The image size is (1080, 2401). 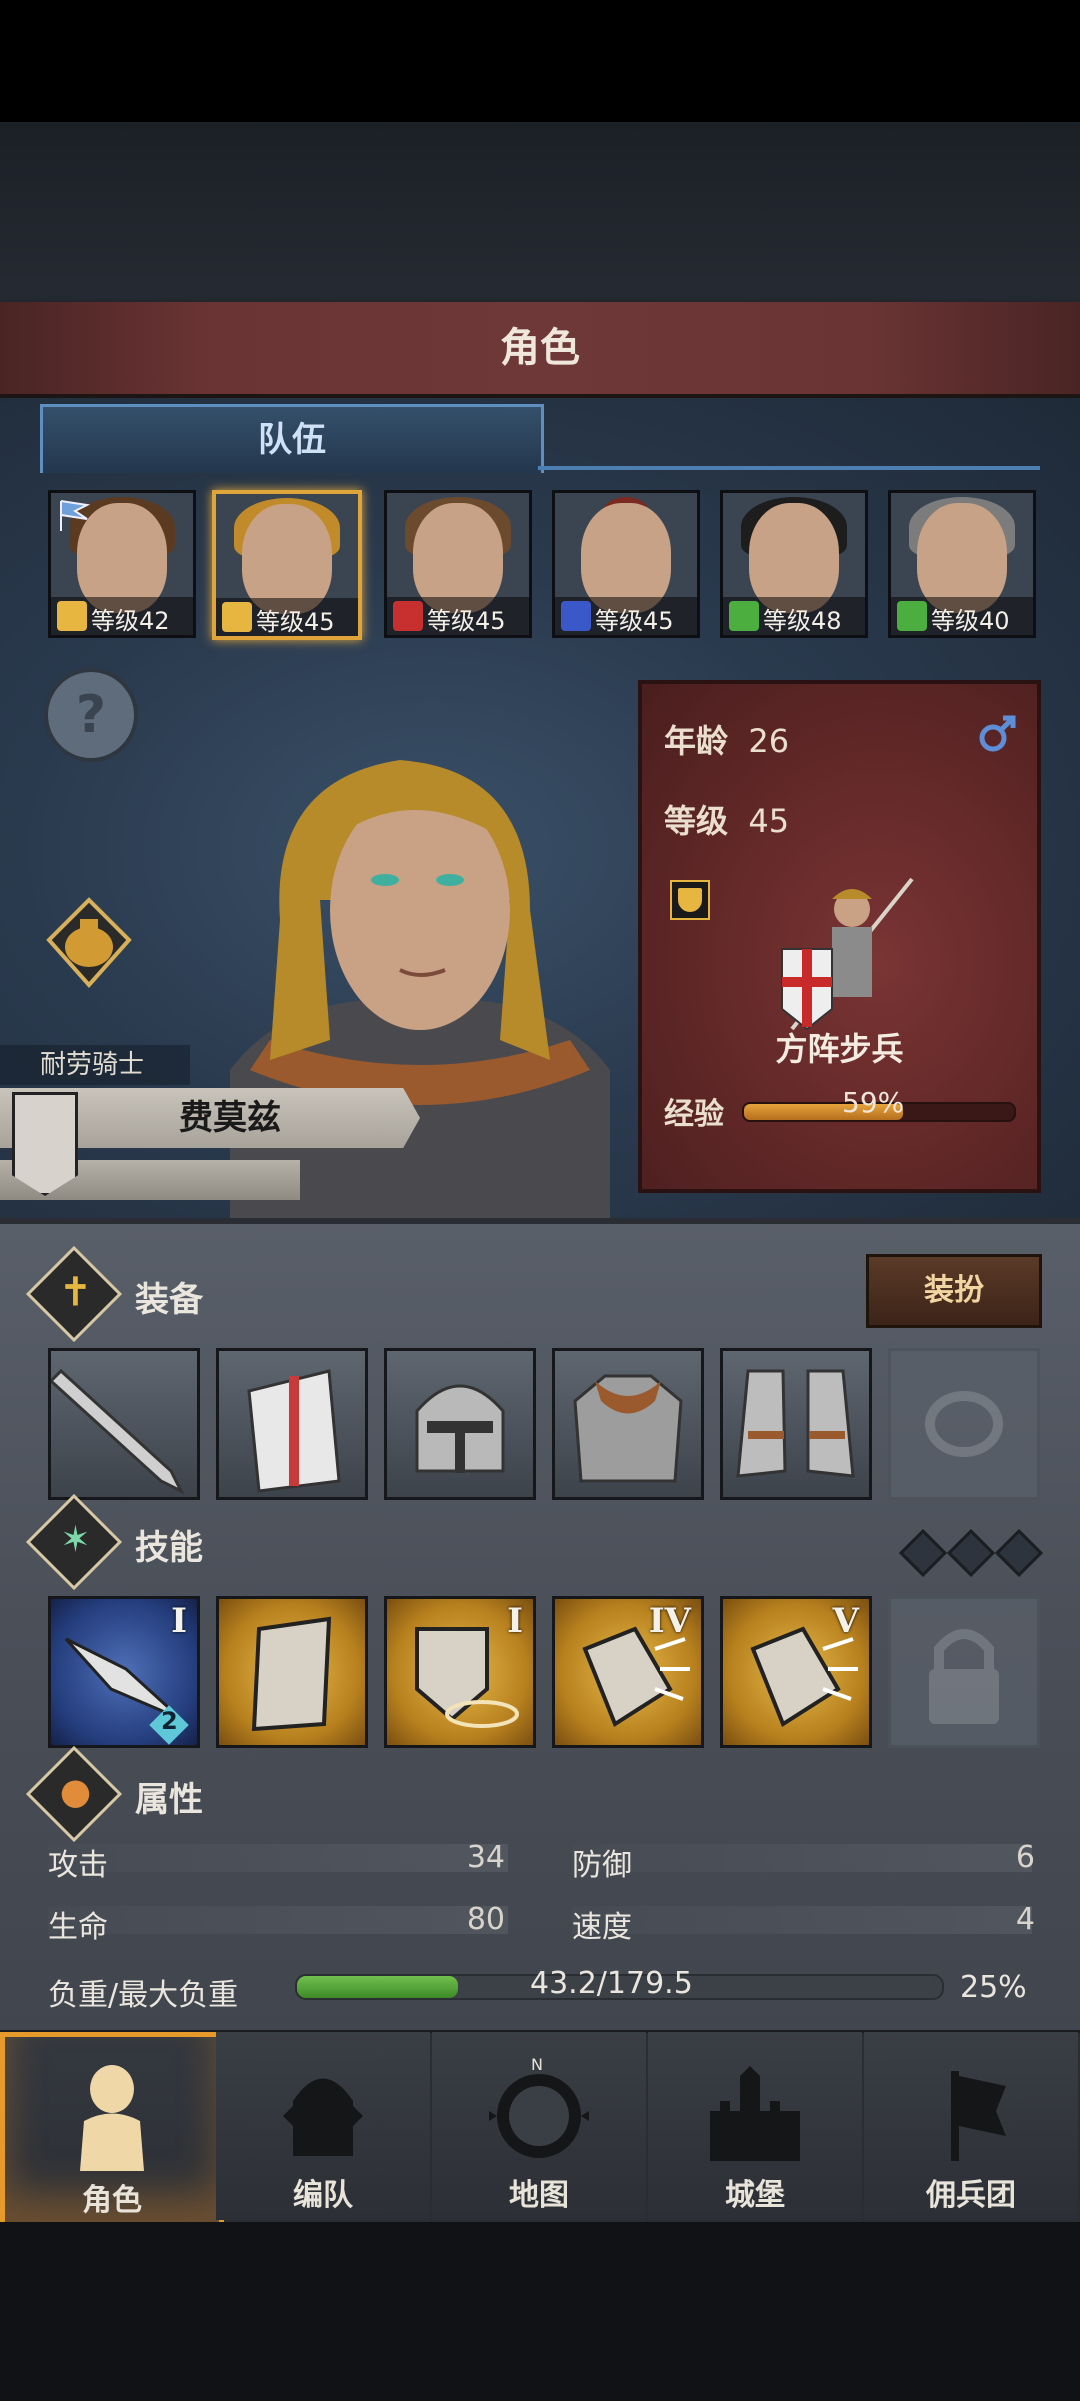 What do you see at coordinates (539, 2195) in the screenshot?
I see `nav-label: 地图` at bounding box center [539, 2195].